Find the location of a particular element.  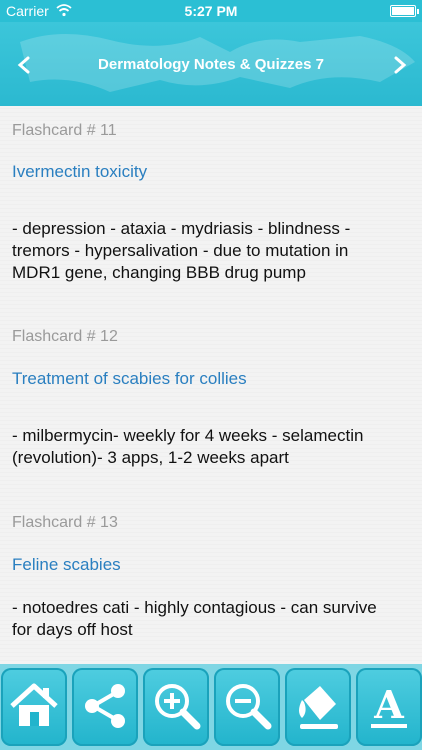

font-button: A is located at coordinates (389, 707).